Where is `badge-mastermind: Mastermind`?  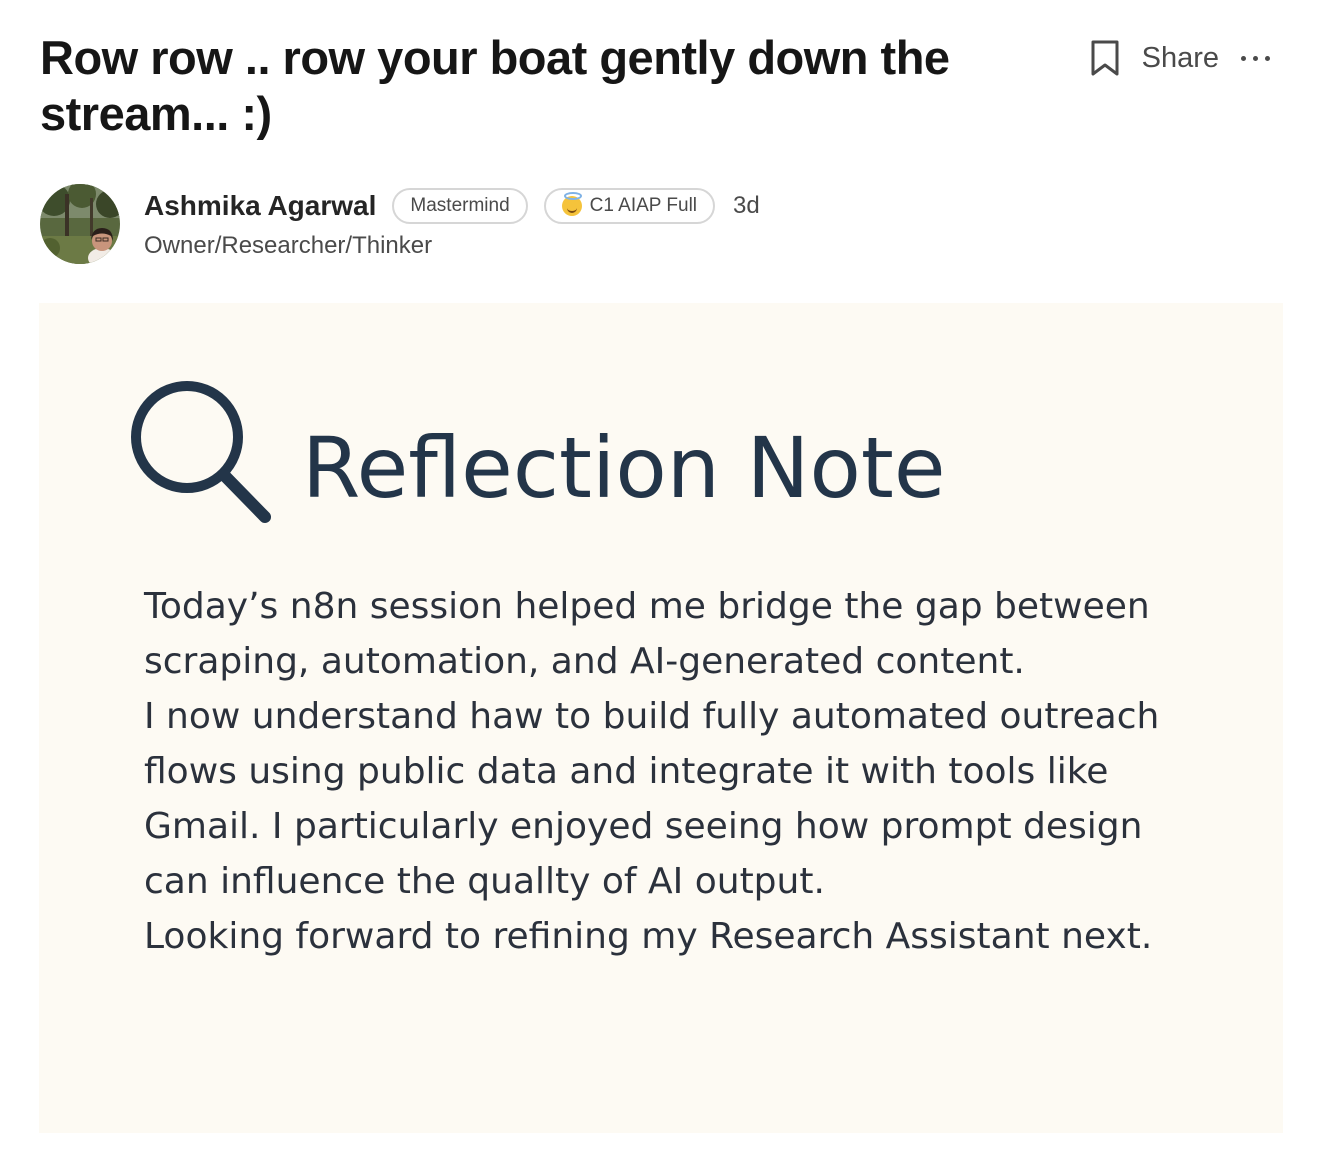
badge-mastermind: Mastermind is located at coordinates (460, 206).